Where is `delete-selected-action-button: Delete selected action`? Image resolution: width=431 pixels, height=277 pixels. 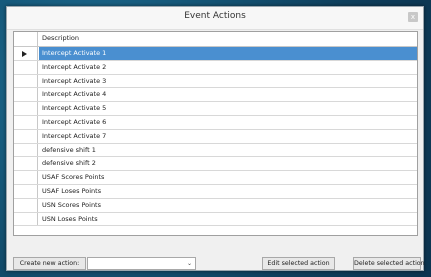
delete-selected-action-button: Delete selected action is located at coordinates (389, 263).